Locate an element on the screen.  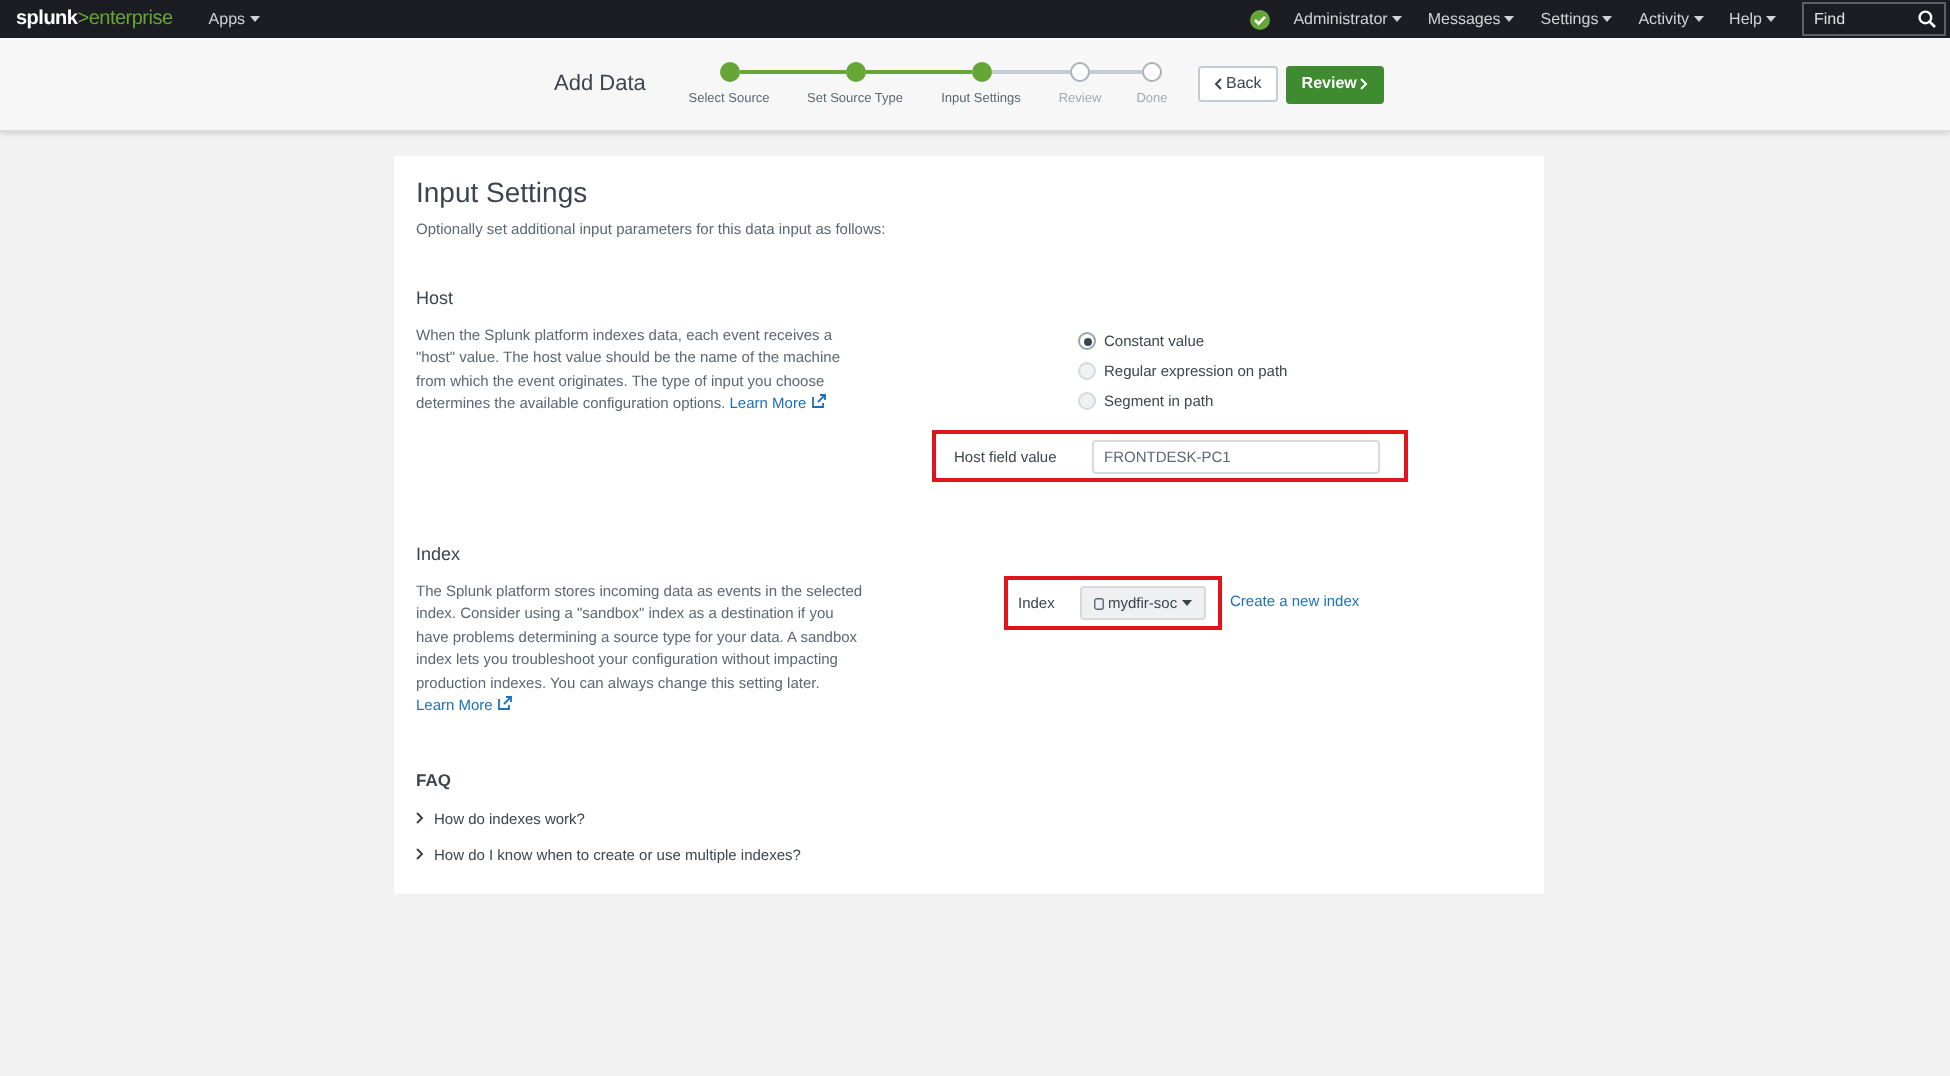
search-icon is located at coordinates (1927, 19).